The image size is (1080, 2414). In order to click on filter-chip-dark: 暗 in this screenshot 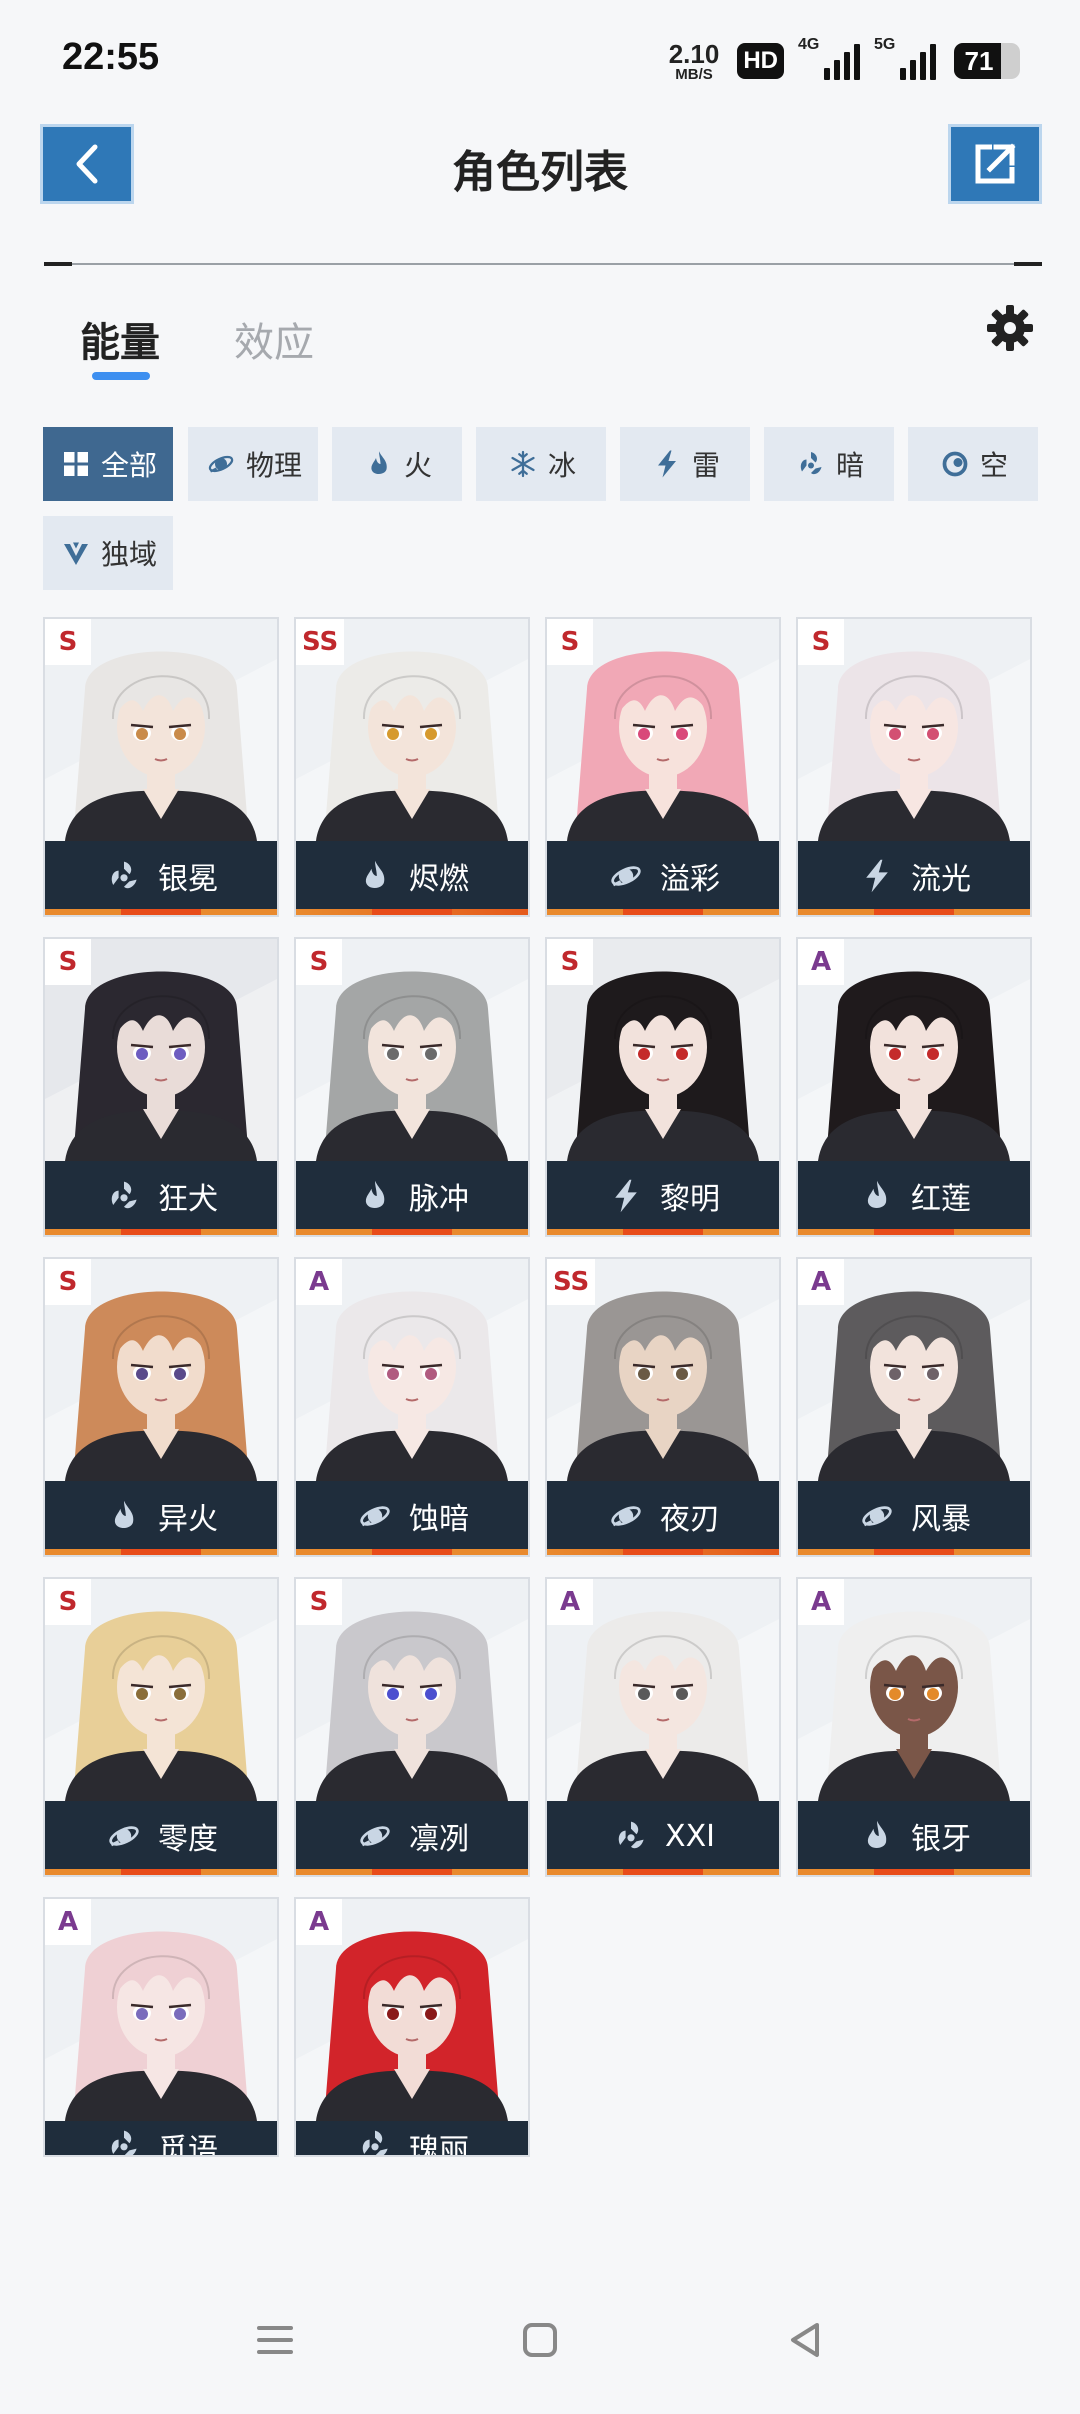, I will do `click(829, 464)`.